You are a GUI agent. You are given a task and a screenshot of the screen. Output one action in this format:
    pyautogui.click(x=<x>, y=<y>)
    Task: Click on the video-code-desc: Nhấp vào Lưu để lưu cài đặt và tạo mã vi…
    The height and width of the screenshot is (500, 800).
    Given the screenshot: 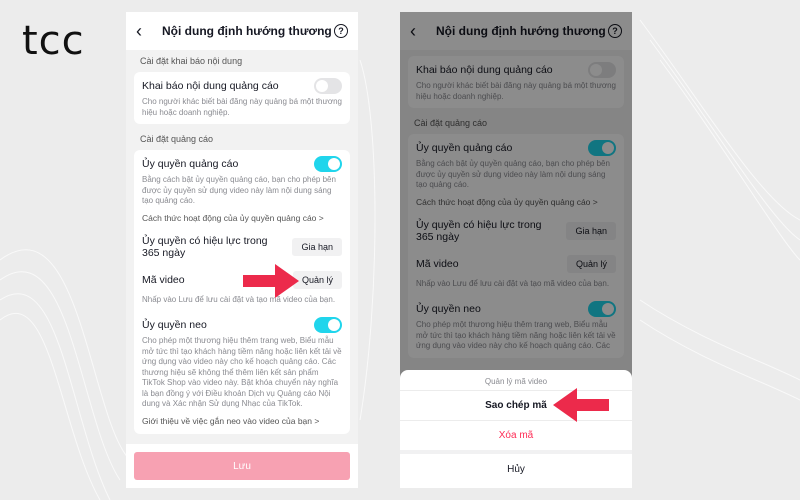 What is the action you would take?
    pyautogui.click(x=239, y=299)
    